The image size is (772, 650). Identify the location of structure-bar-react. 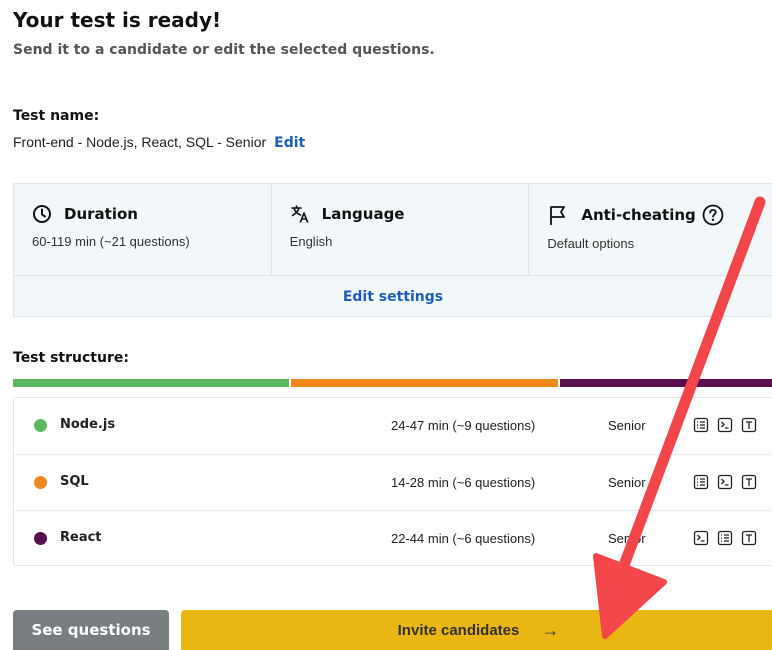
(666, 383).